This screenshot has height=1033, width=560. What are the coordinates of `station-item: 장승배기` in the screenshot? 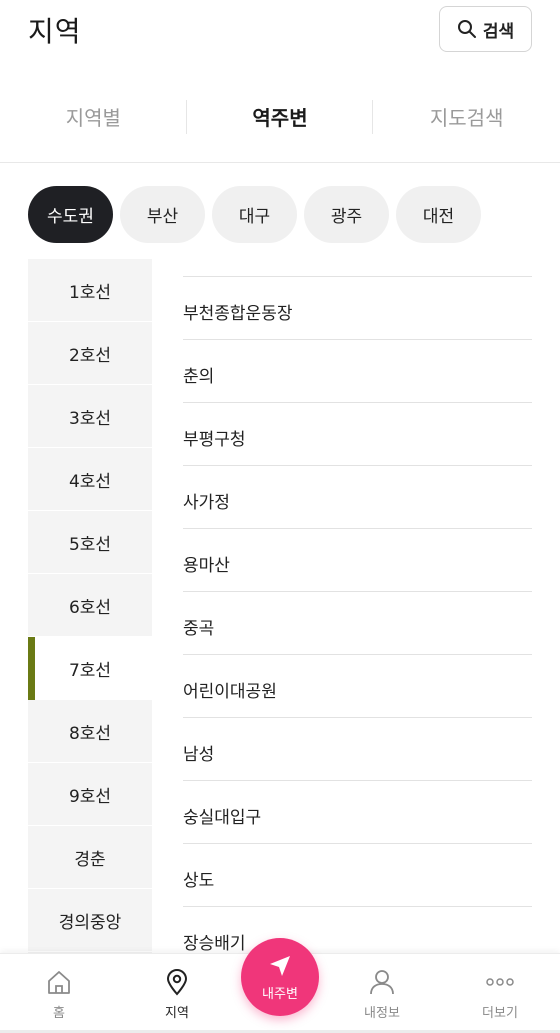 It's located at (357, 931).